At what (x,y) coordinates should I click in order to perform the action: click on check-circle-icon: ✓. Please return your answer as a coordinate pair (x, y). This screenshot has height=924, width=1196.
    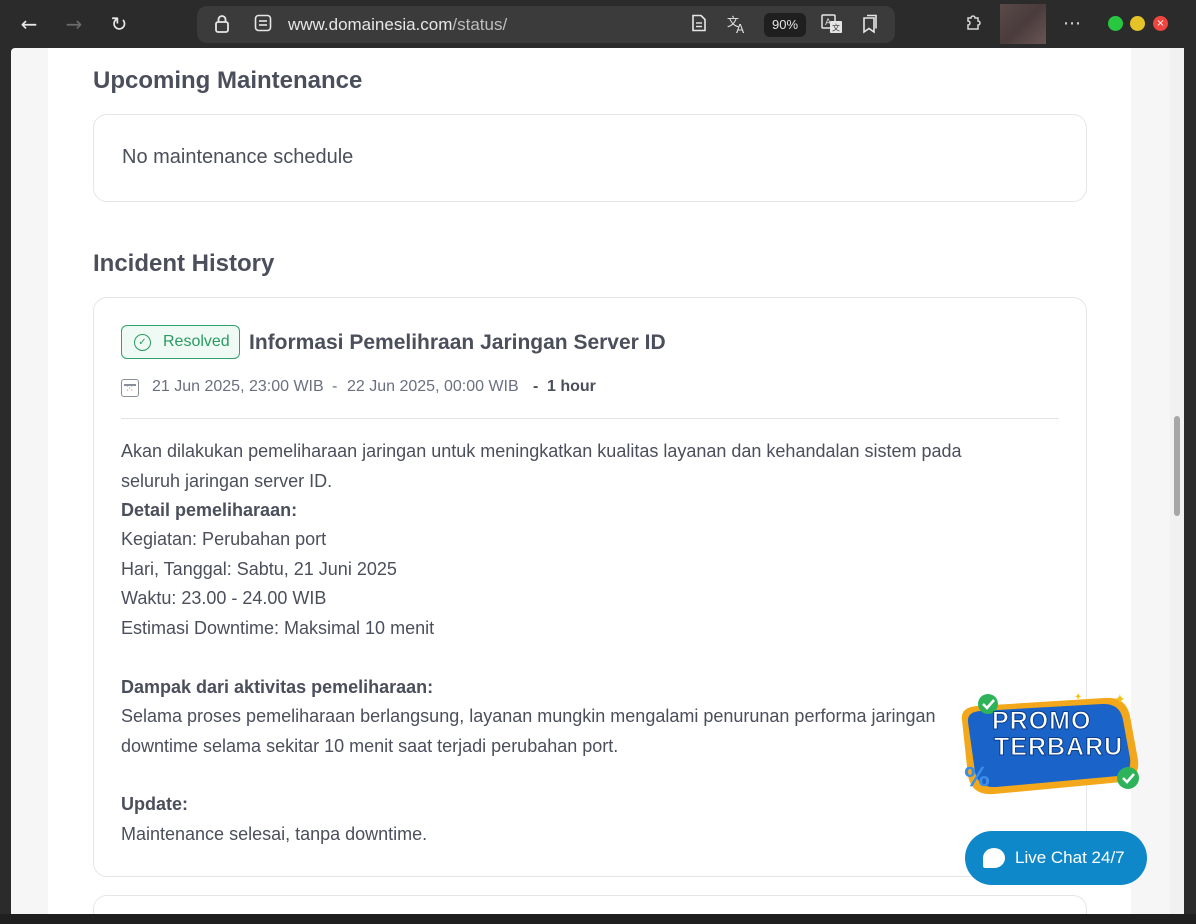
    Looking at the image, I should click on (142, 342).